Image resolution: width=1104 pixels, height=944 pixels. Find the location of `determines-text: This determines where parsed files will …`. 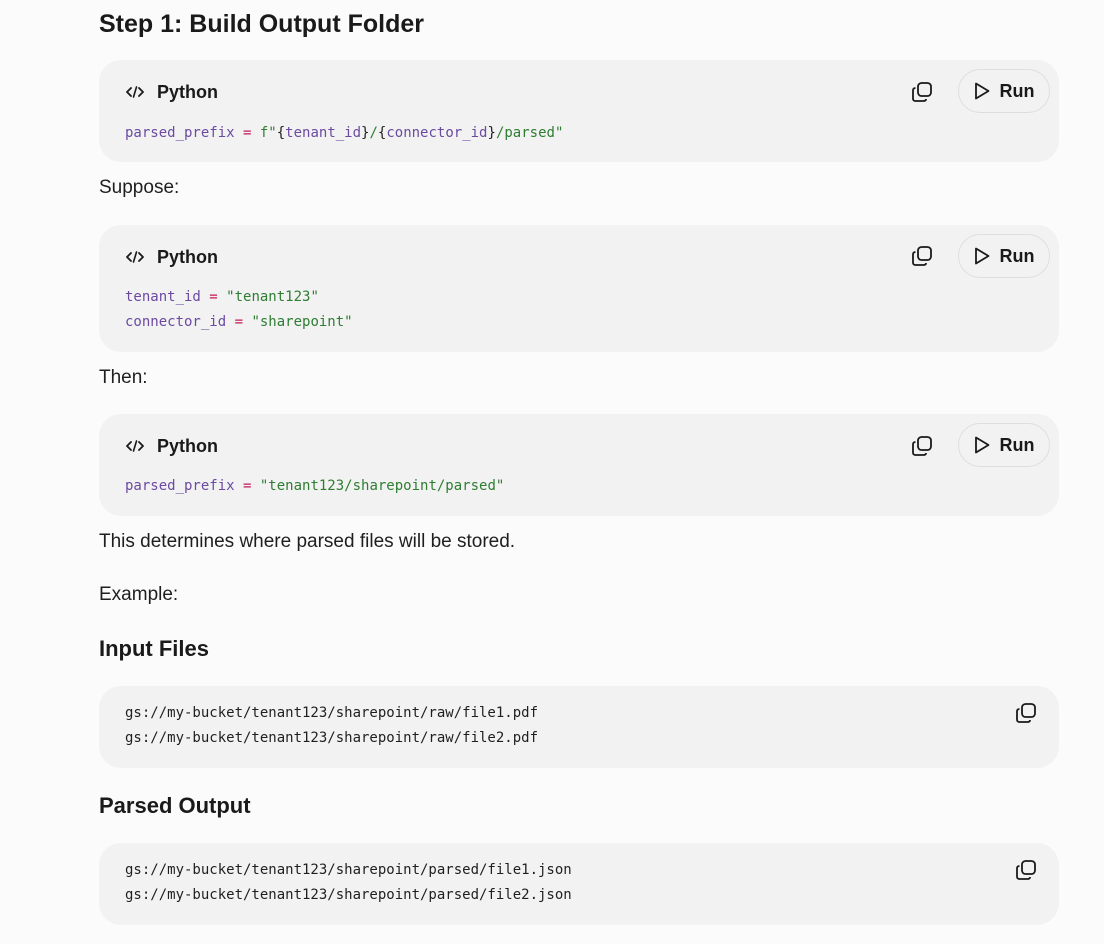

determines-text: This determines where parsed files will … is located at coordinates (307, 541).